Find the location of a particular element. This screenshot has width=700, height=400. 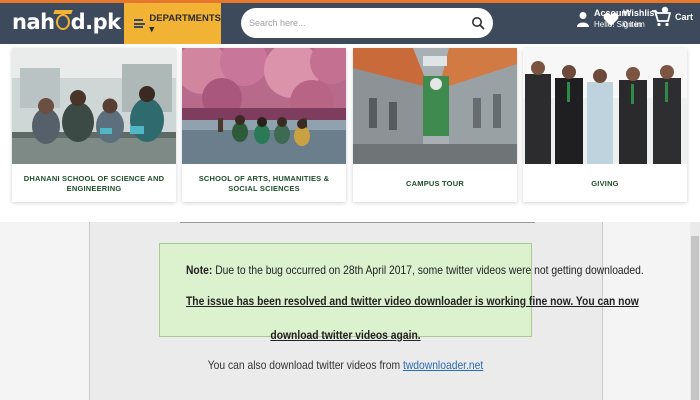

logo-text-left: nah is located at coordinates (33, 22).